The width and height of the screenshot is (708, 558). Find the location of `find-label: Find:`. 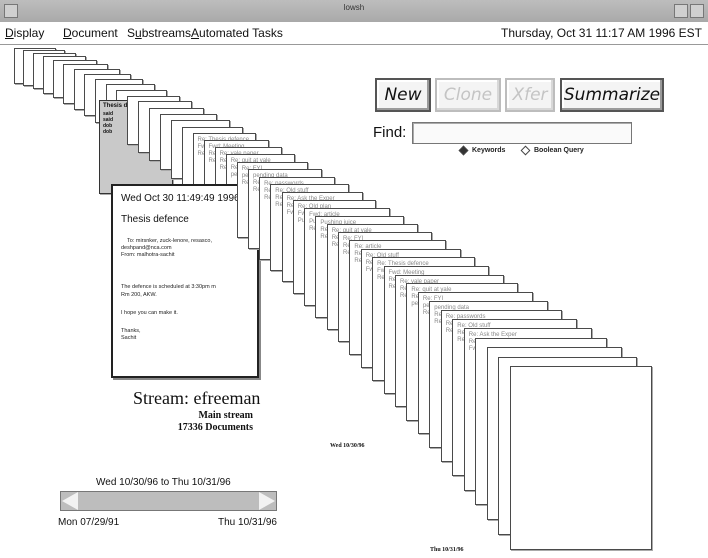

find-label: Find: is located at coordinates (390, 132).